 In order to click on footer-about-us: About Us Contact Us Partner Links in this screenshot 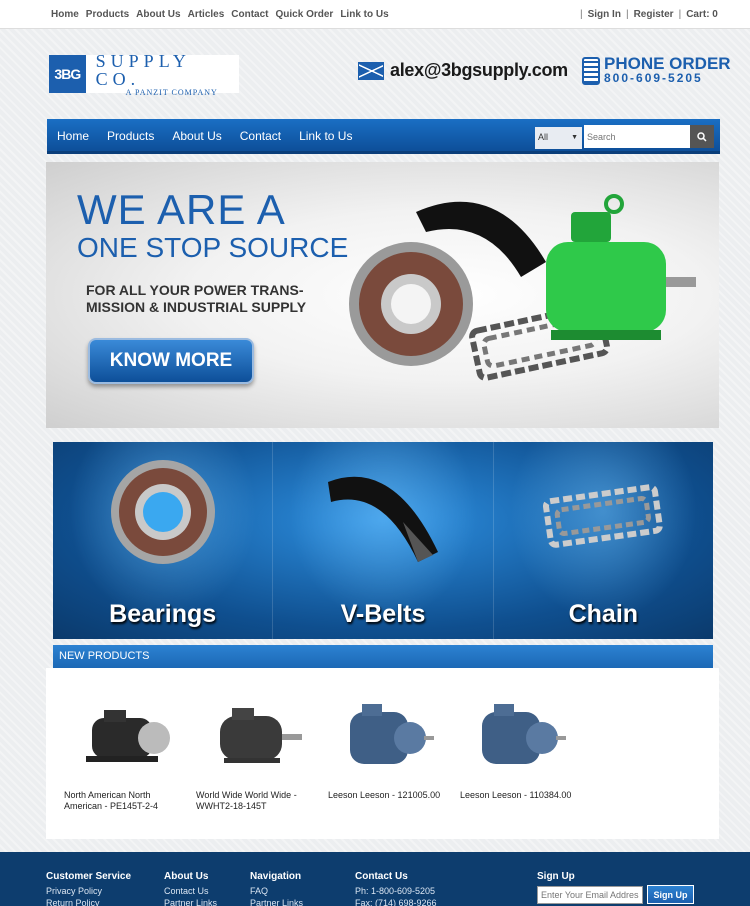, I will do `click(190, 888)`.